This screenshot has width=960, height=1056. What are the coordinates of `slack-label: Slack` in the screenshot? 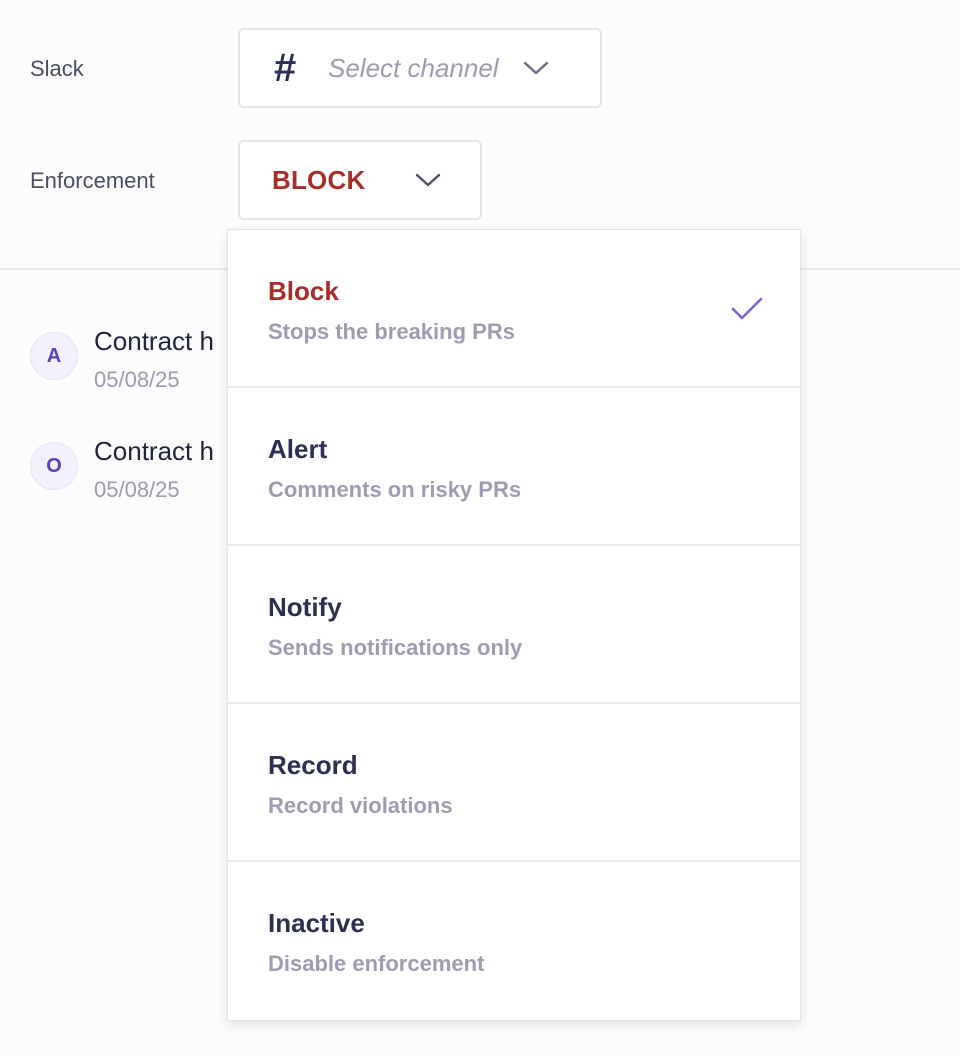 It's located at (57, 68).